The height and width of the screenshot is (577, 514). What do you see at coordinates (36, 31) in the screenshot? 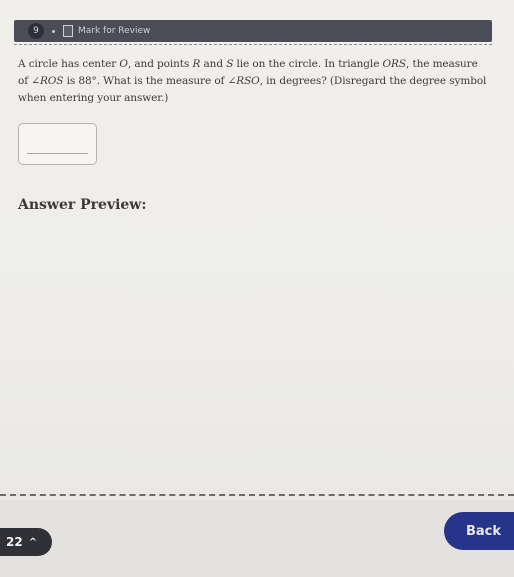
I see `question-number-badge: 9` at bounding box center [36, 31].